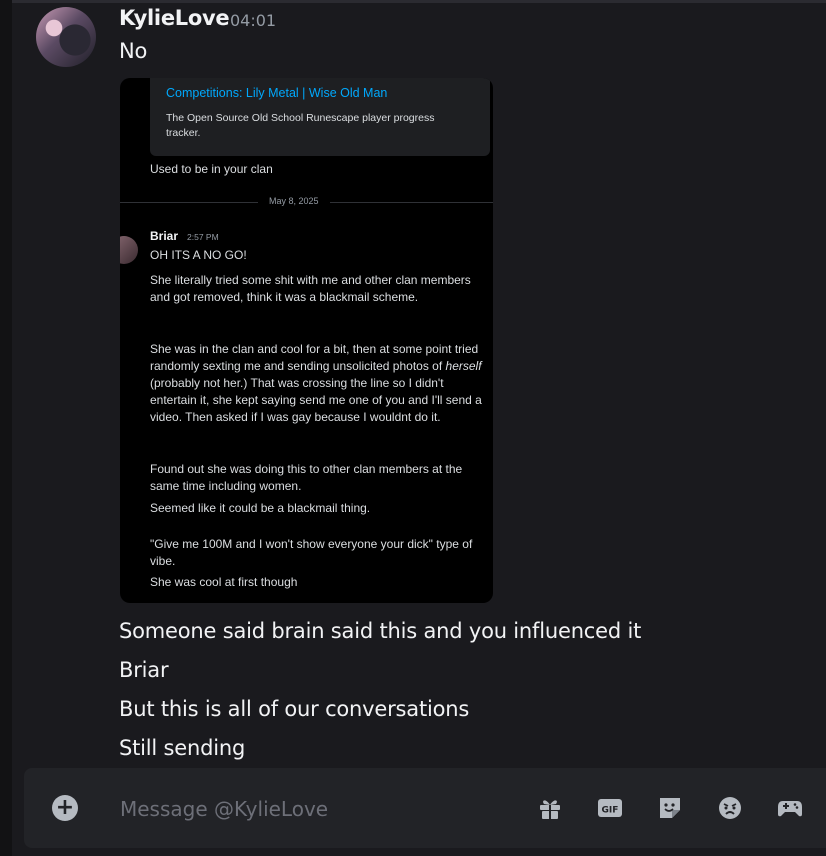  Describe the element at coordinates (6, 428) in the screenshot. I see `server-rail-edge` at that location.